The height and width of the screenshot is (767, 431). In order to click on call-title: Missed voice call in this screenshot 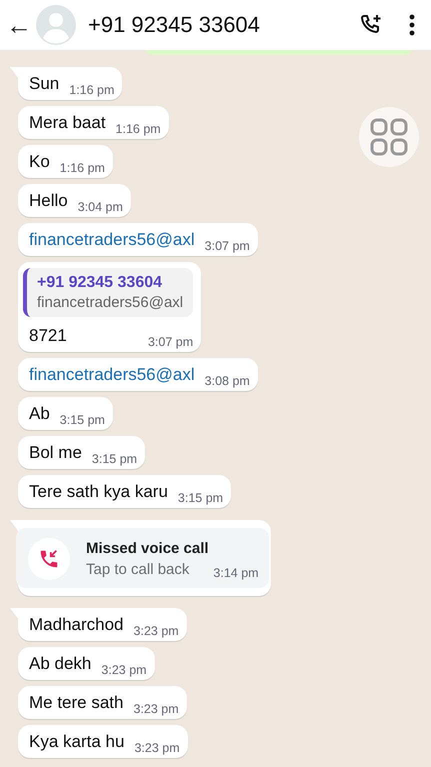, I will do `click(148, 548)`.